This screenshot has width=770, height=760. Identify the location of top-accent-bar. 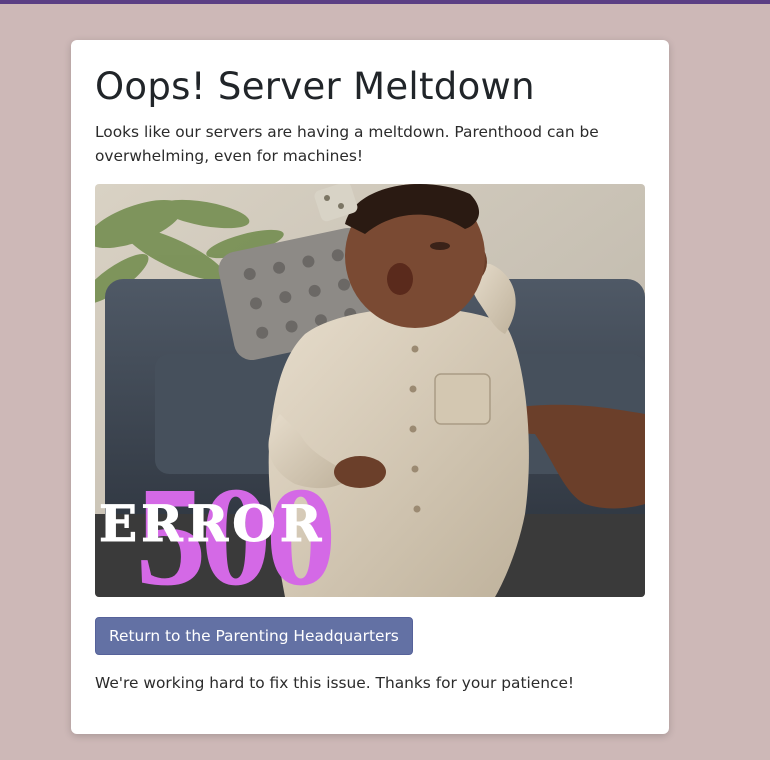
(385, 2).